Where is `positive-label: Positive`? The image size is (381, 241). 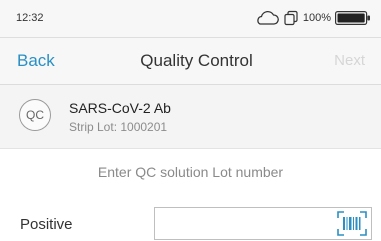 positive-label: Positive is located at coordinates (46, 224).